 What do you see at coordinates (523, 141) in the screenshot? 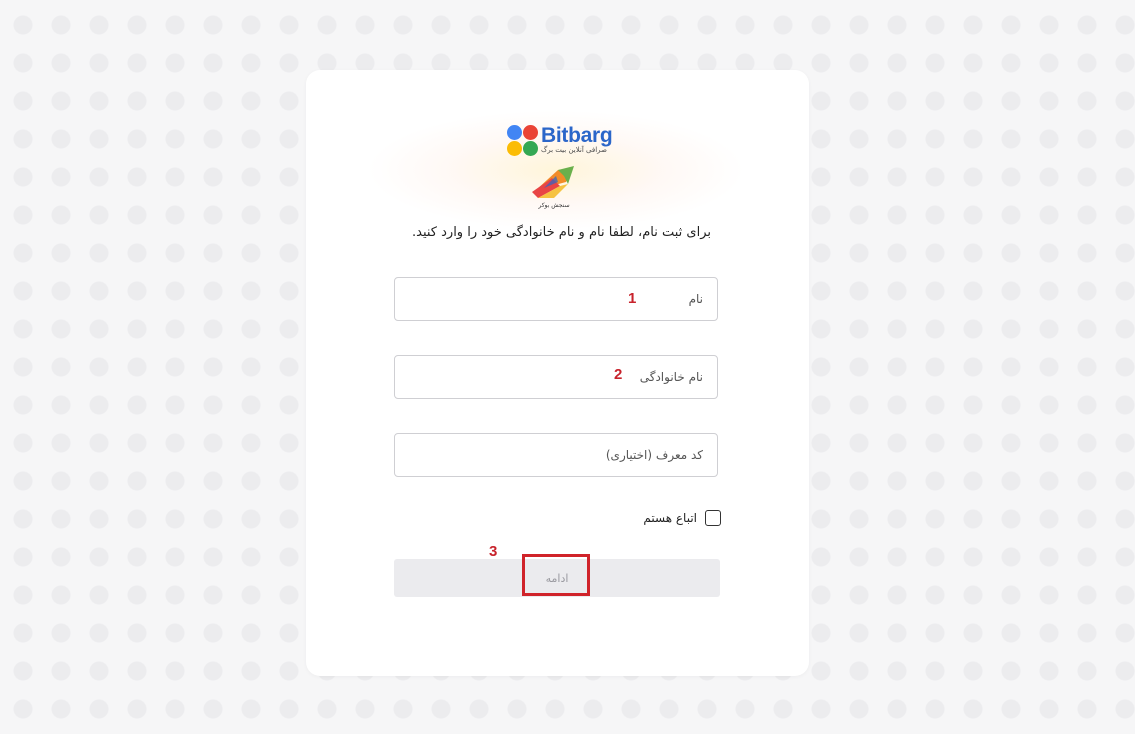
I see `brand-dots-icon` at bounding box center [523, 141].